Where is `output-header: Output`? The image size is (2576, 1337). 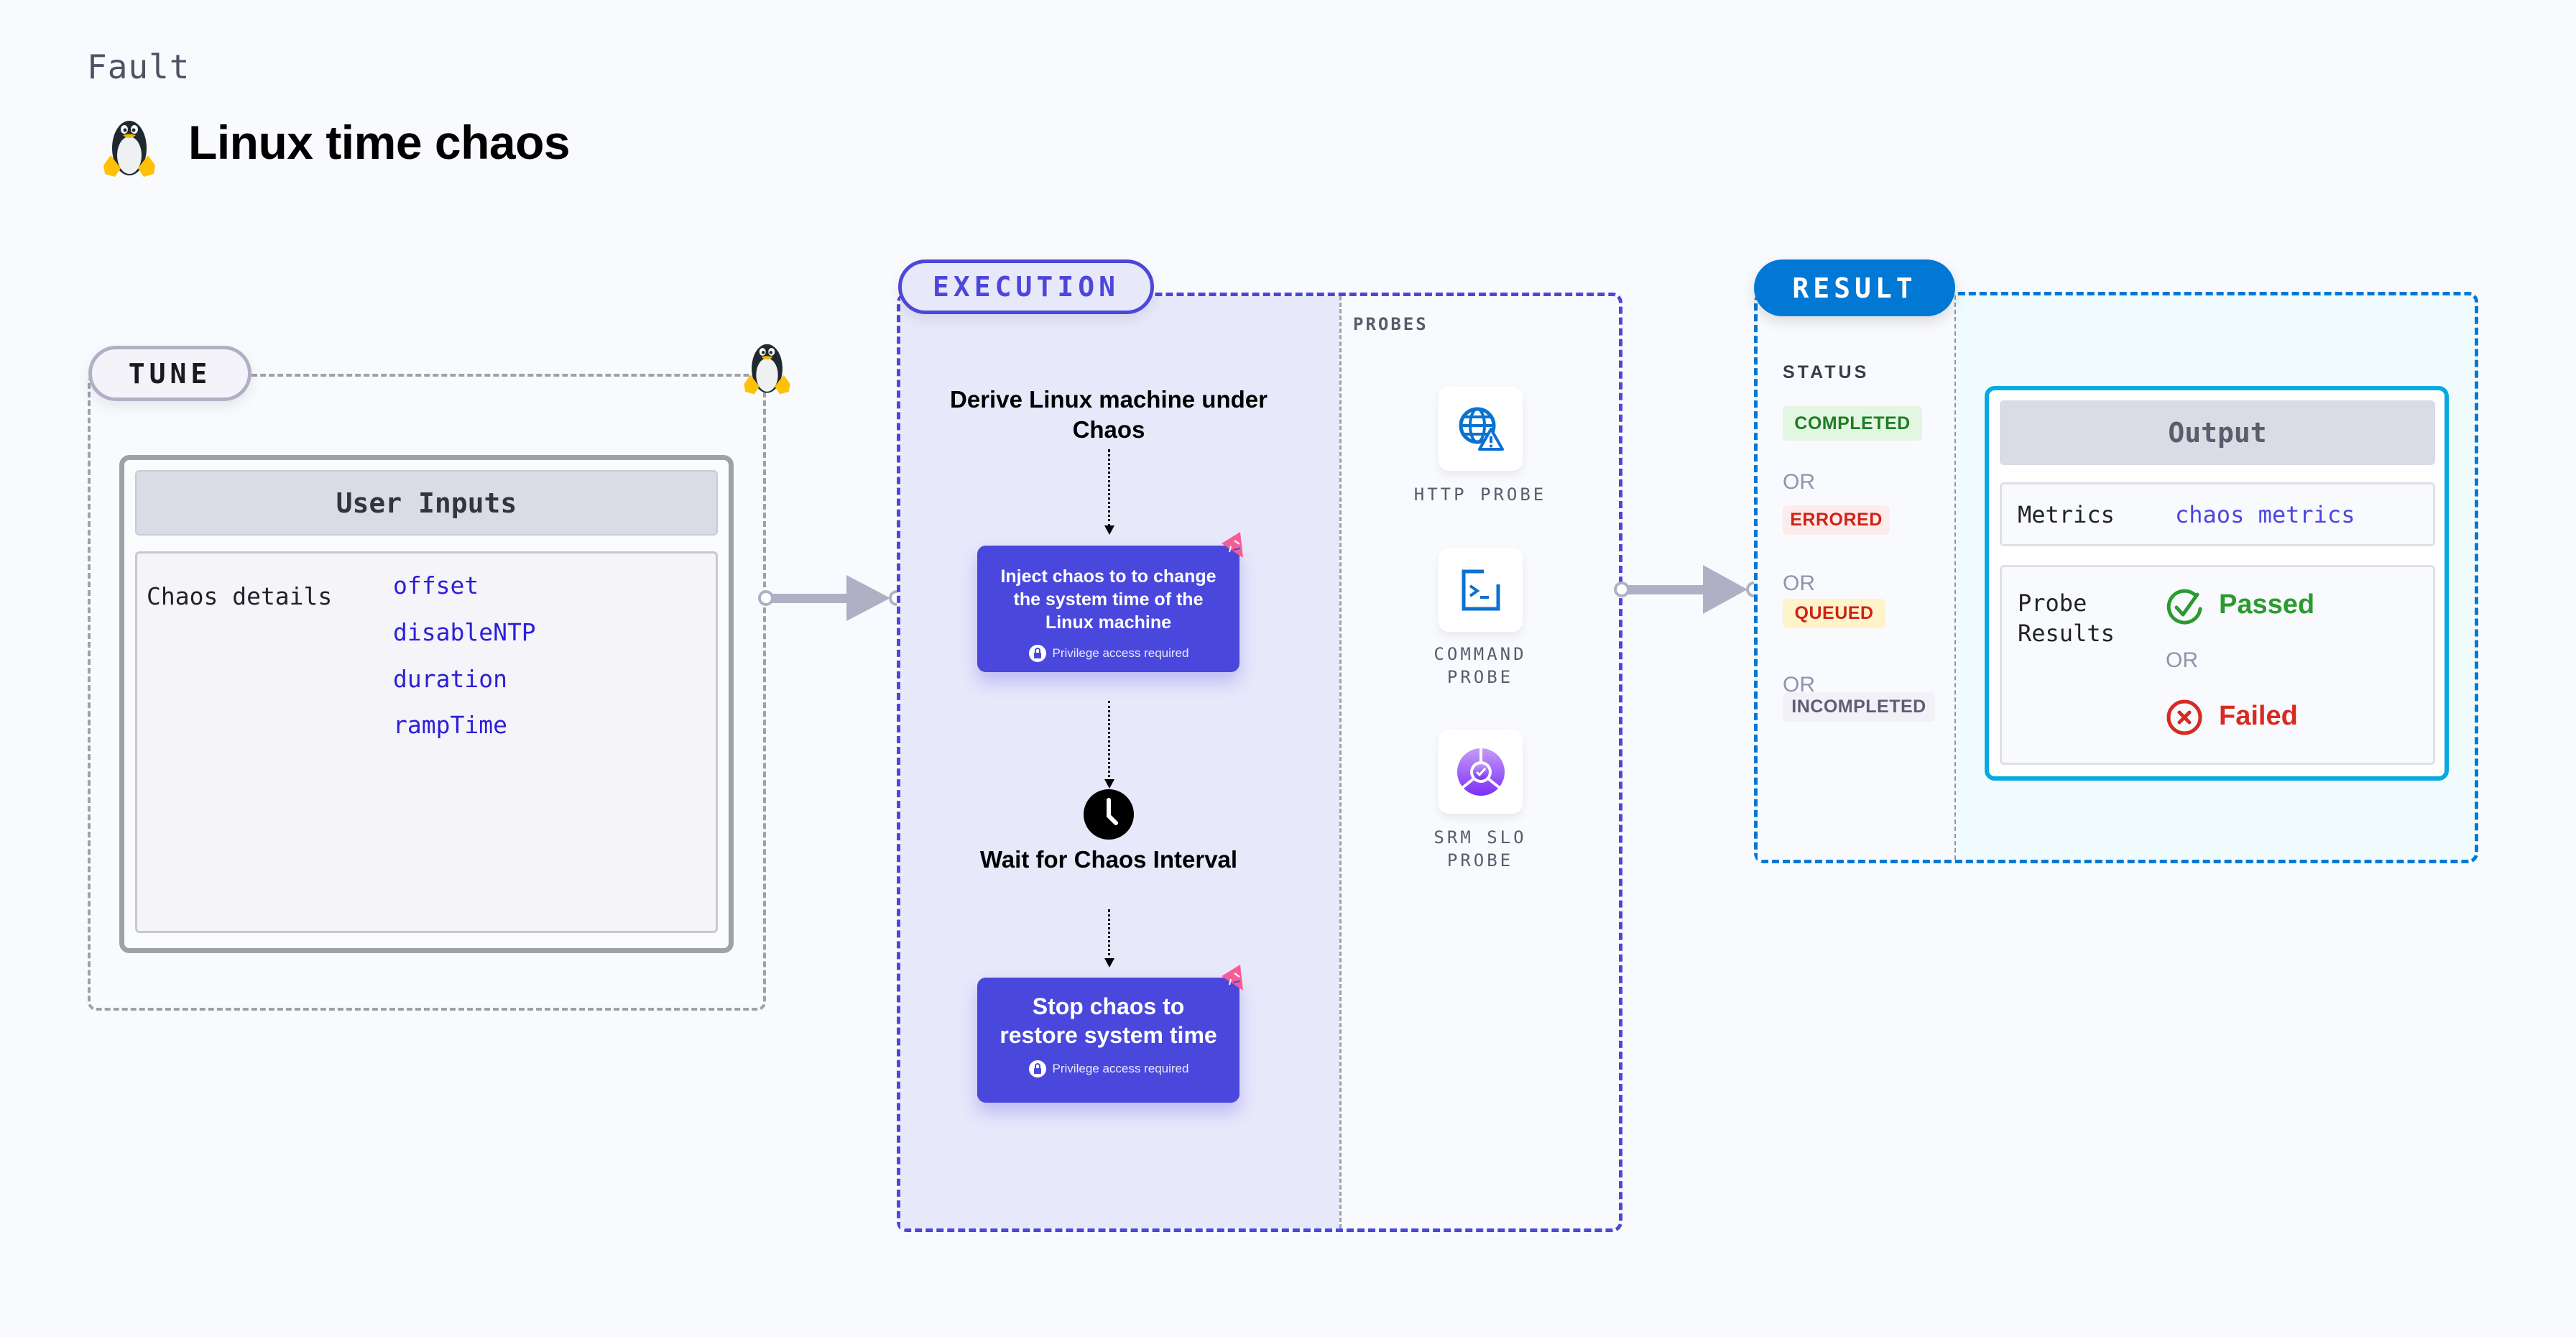 output-header: Output is located at coordinates (2217, 432).